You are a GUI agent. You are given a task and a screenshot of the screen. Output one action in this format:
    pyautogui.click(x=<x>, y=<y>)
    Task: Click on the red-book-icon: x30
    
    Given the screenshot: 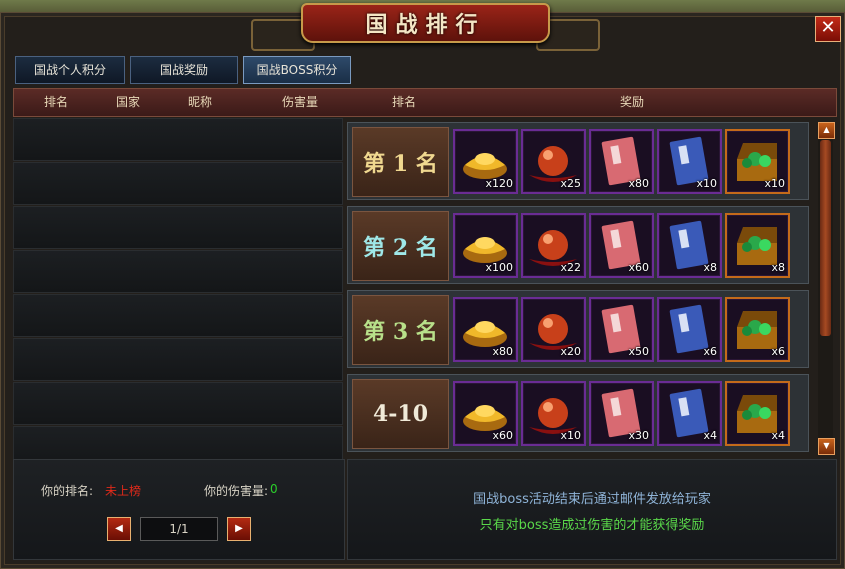 What is the action you would take?
    pyautogui.click(x=621, y=413)
    